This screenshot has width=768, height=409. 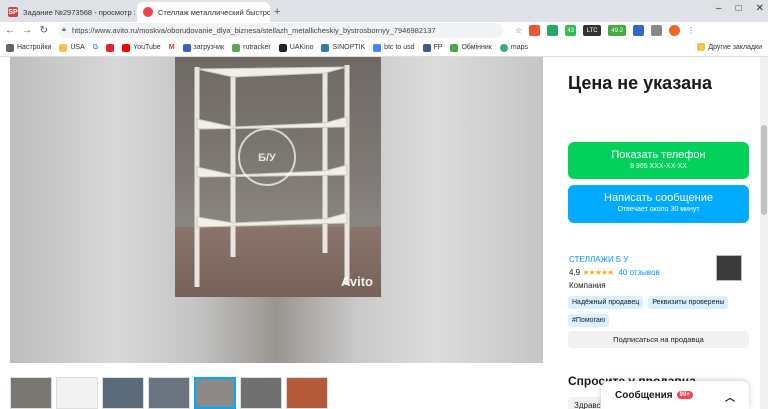 What do you see at coordinates (719, 8) in the screenshot?
I see `minimize-icon: –` at bounding box center [719, 8].